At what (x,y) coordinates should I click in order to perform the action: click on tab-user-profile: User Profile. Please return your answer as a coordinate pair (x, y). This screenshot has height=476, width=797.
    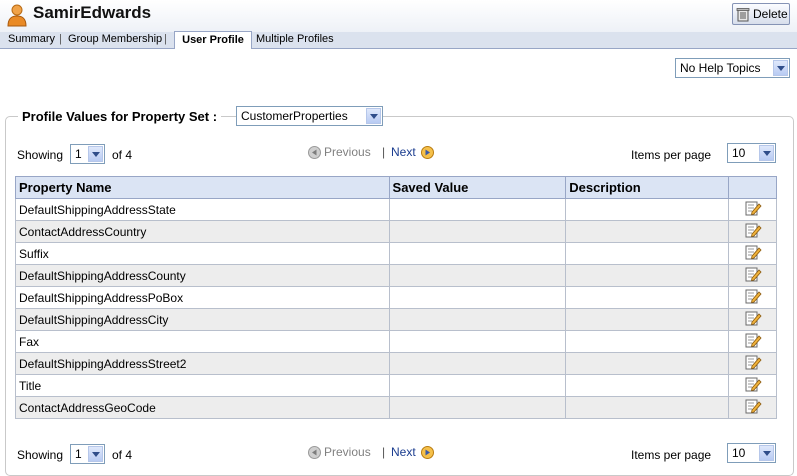
    Looking at the image, I should click on (213, 40).